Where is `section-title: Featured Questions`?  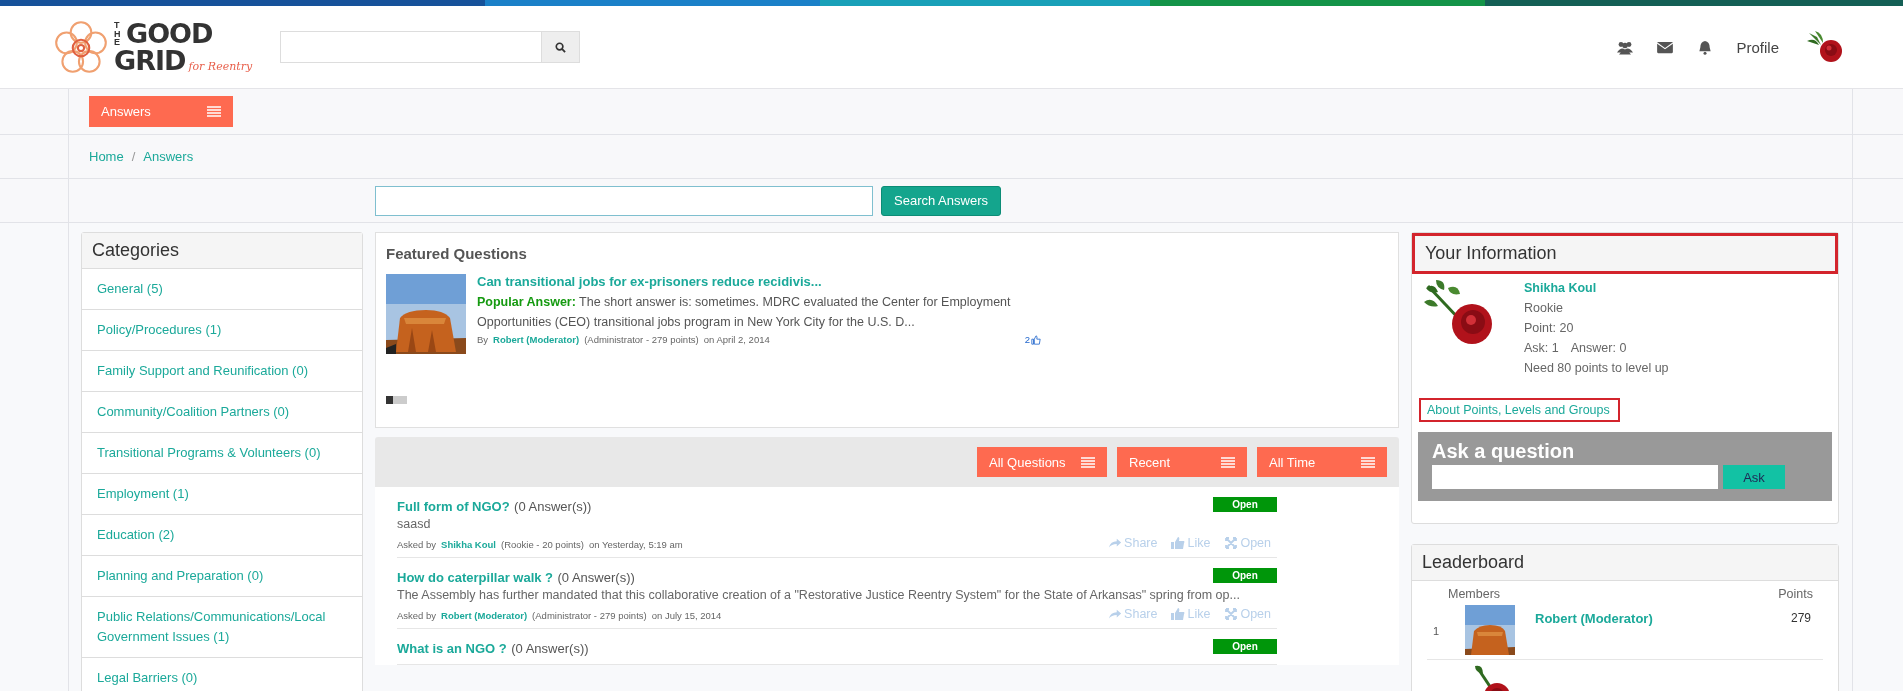
section-title: Featured Questions is located at coordinates (457, 253).